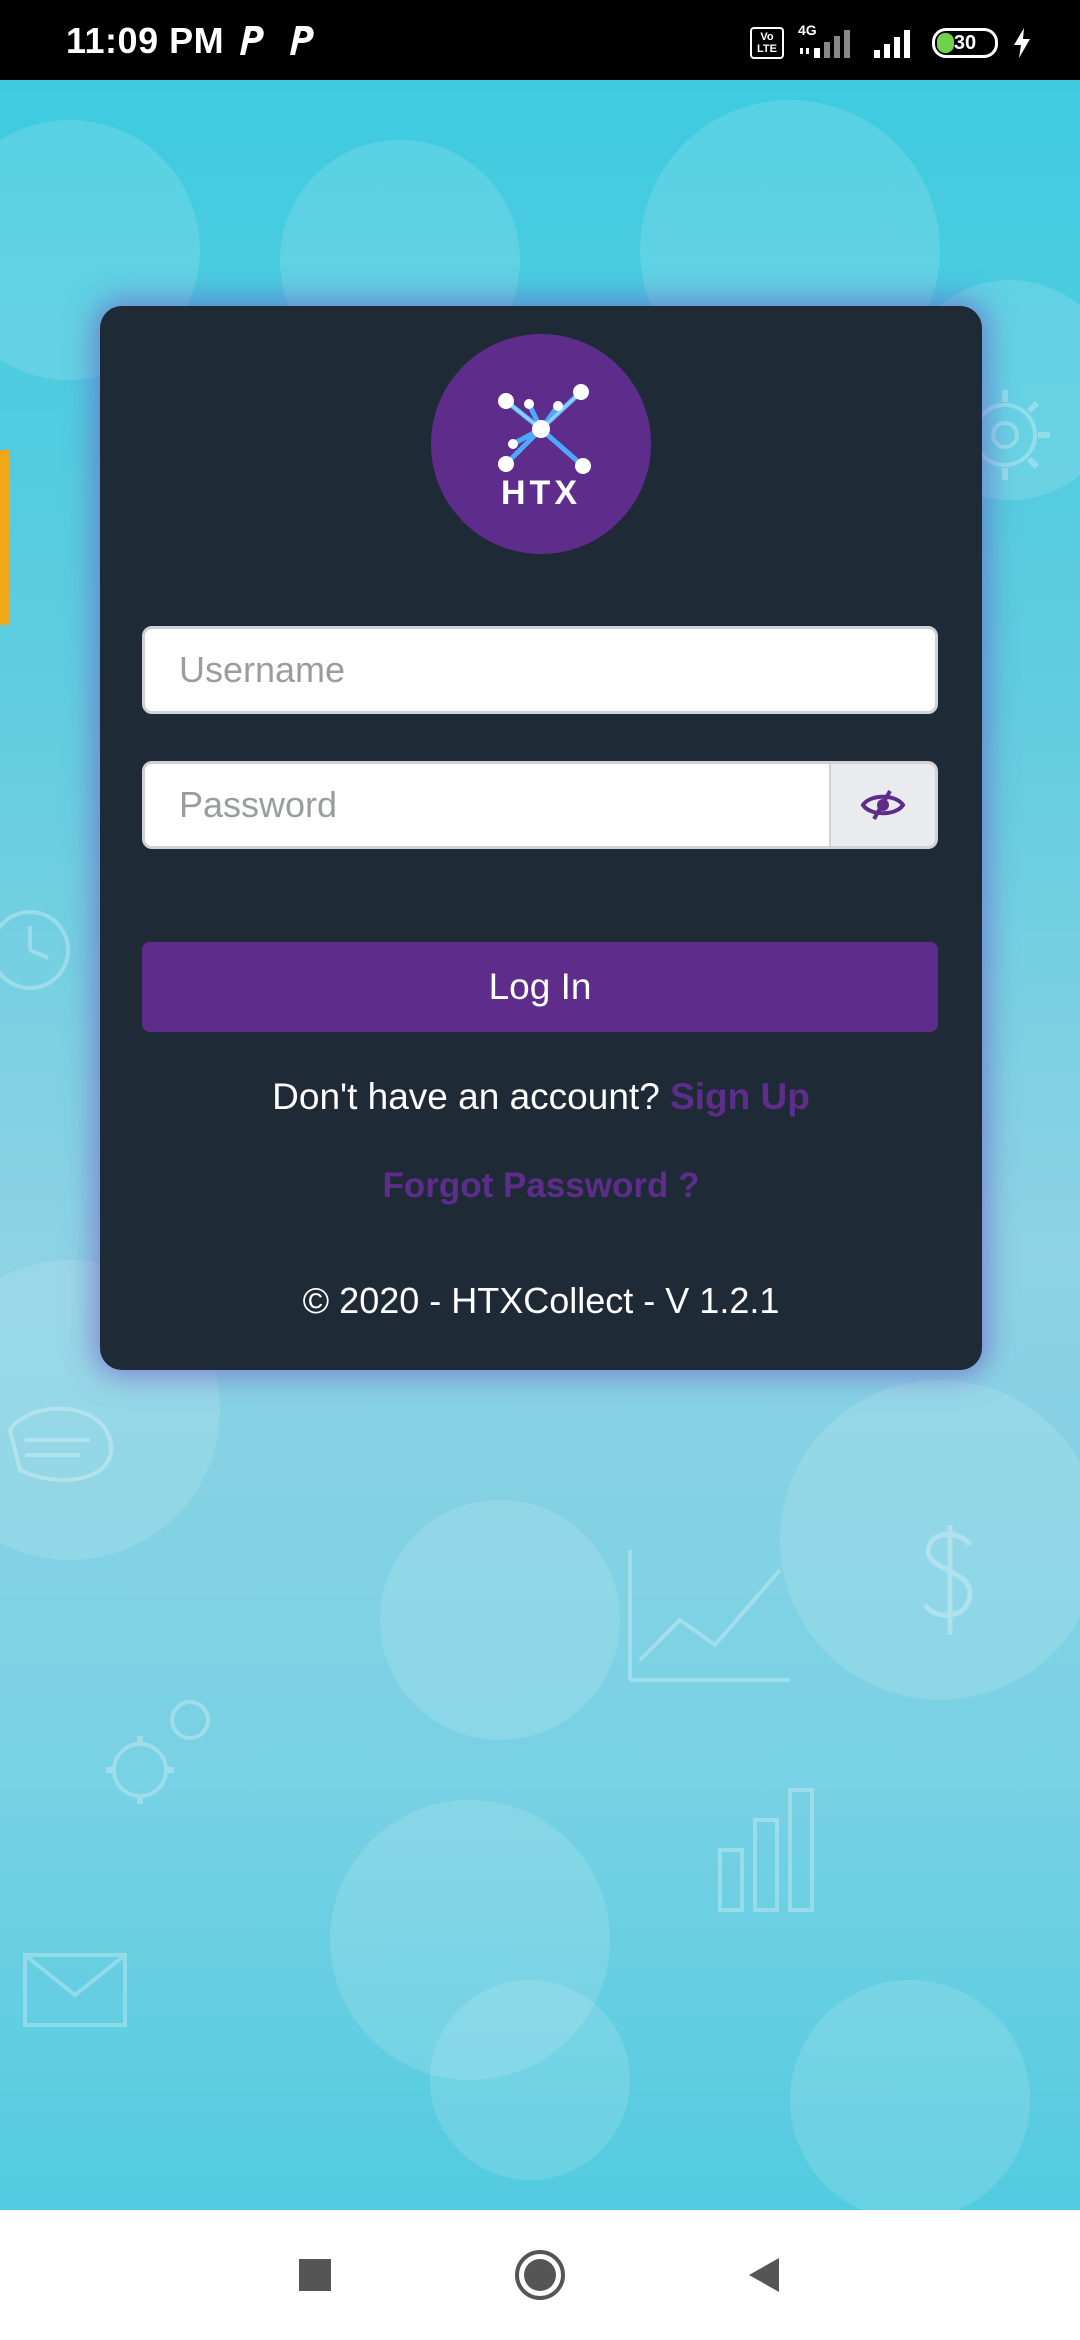  What do you see at coordinates (947, 1580) in the screenshot?
I see `dollar-doodle-icon` at bounding box center [947, 1580].